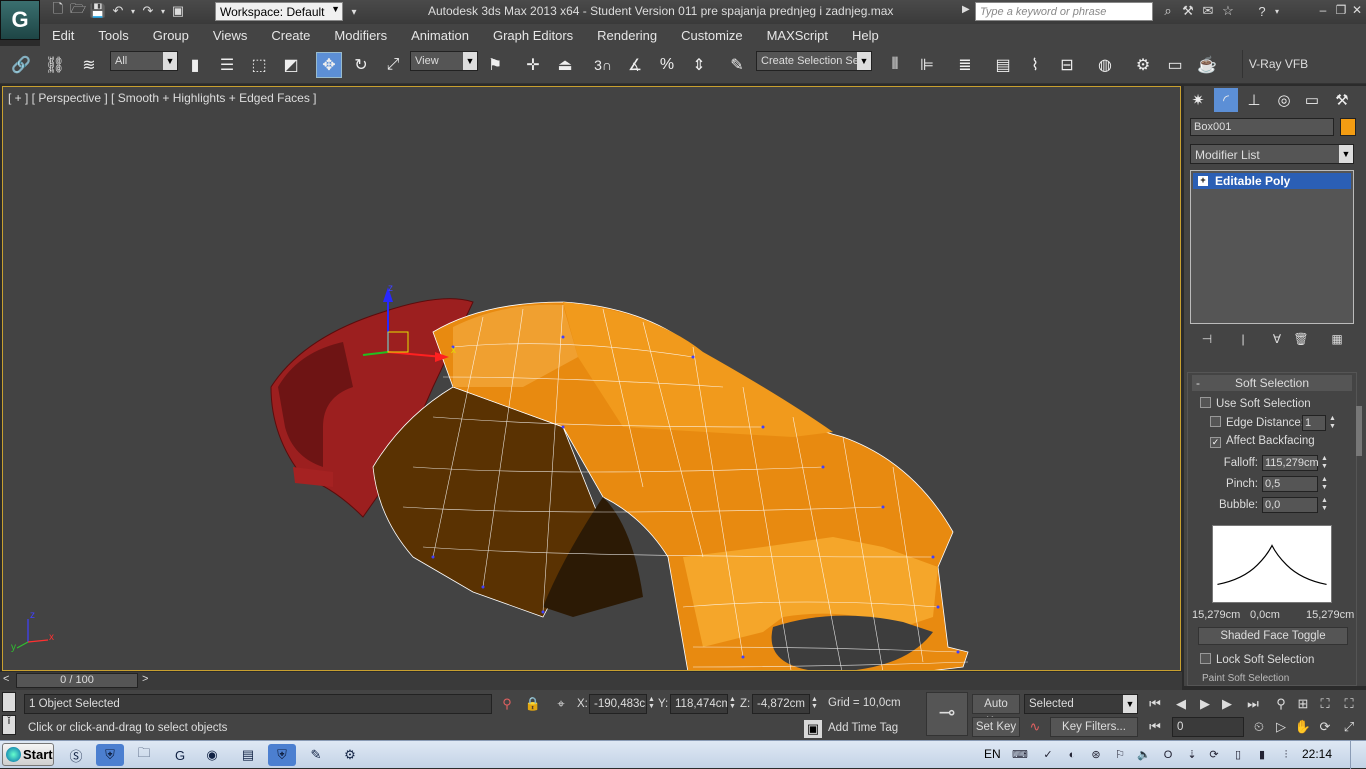 This screenshot has width=1366, height=769. Describe the element at coordinates (966, 9) in the screenshot. I see `info-center-expand-icon: ▶` at that location.